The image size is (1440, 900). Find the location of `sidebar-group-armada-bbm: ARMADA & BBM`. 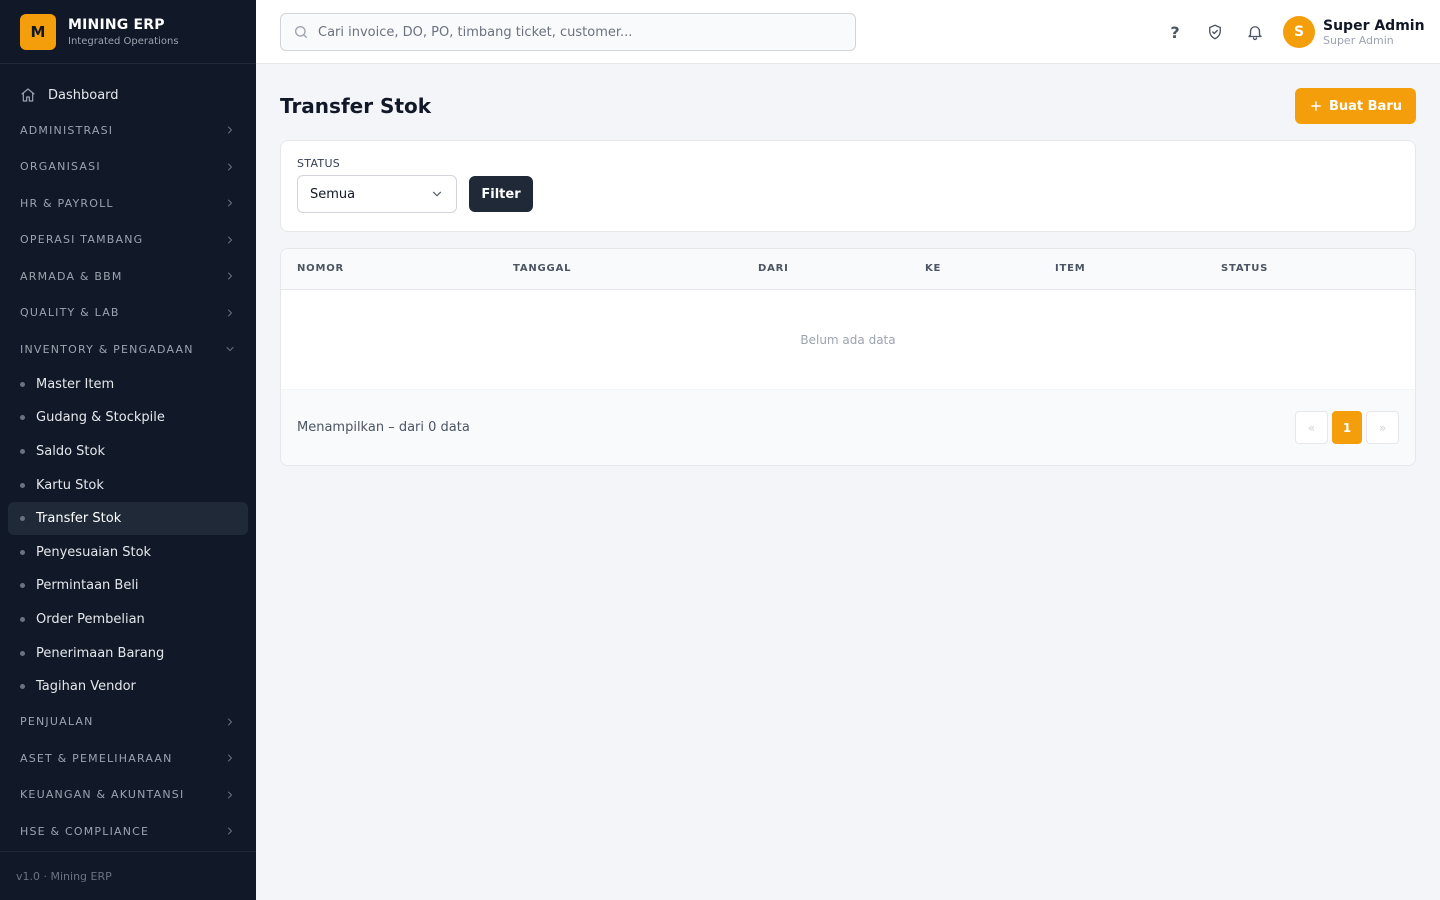

sidebar-group-armada-bbm: ARMADA & BBM is located at coordinates (128, 276).